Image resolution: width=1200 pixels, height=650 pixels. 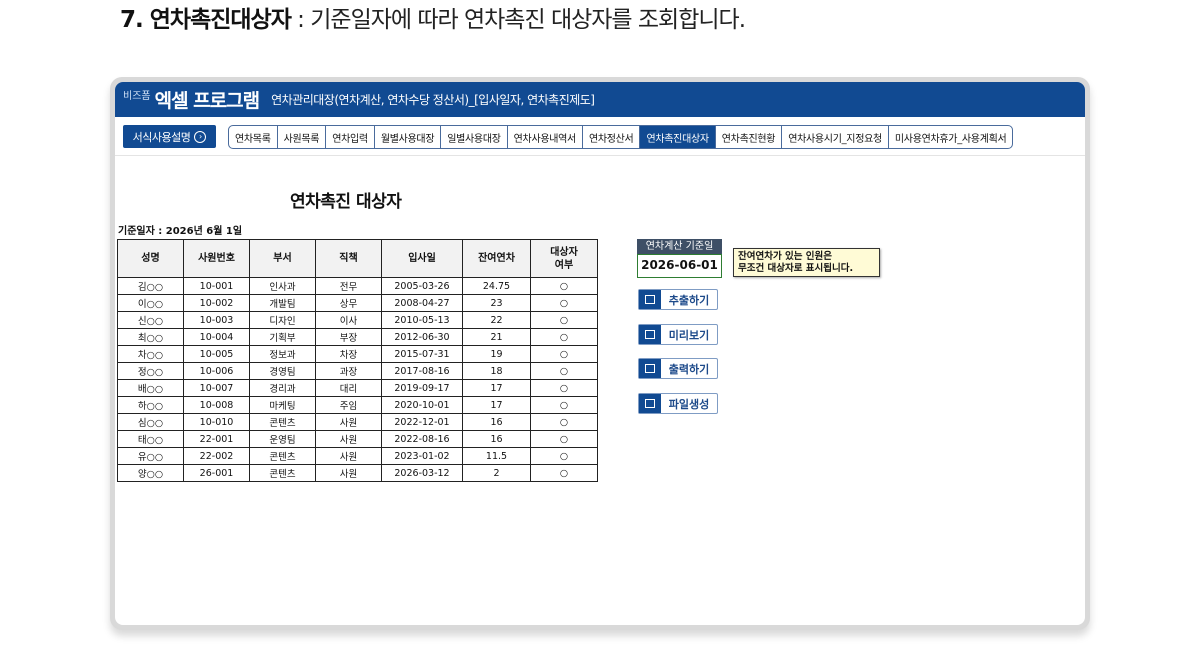 I want to click on table-cell: 10-004, so click(x=216, y=337).